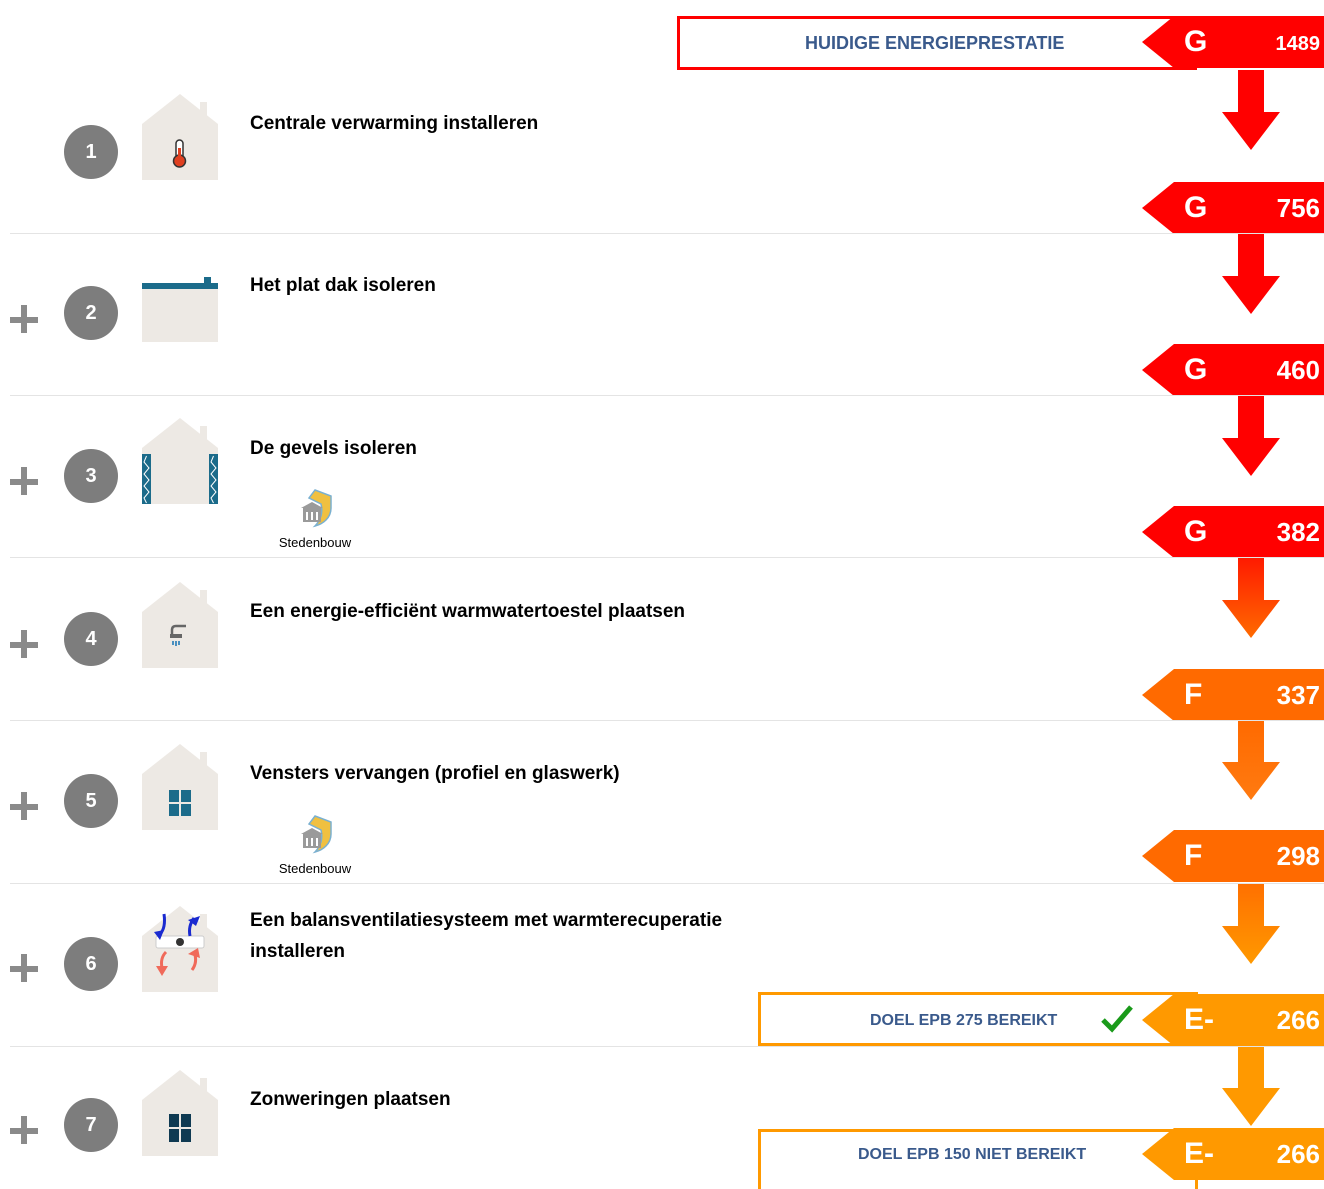 Image resolution: width=1324 pixels, height=1189 pixels. I want to click on energy-value: 382, so click(1298, 532).